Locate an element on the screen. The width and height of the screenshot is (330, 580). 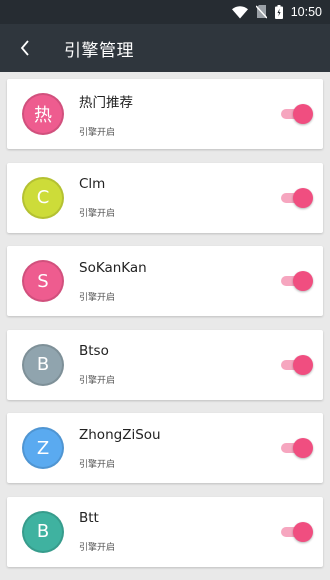
engine-card: B Btt 引擎开启 is located at coordinates (165, 531).